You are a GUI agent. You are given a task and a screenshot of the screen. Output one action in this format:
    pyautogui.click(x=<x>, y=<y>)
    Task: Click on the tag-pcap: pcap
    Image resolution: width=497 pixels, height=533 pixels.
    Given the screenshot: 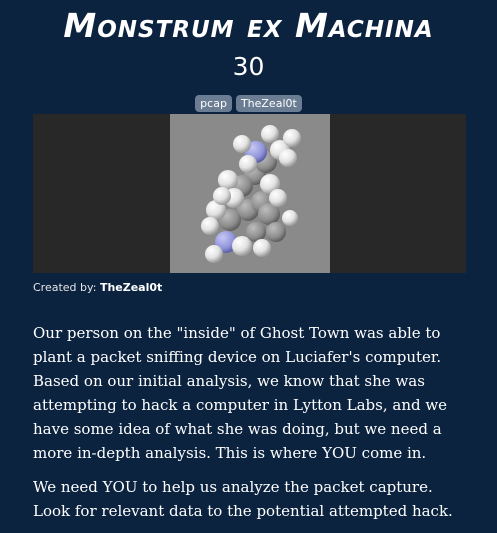 What is the action you would take?
    pyautogui.click(x=213, y=103)
    